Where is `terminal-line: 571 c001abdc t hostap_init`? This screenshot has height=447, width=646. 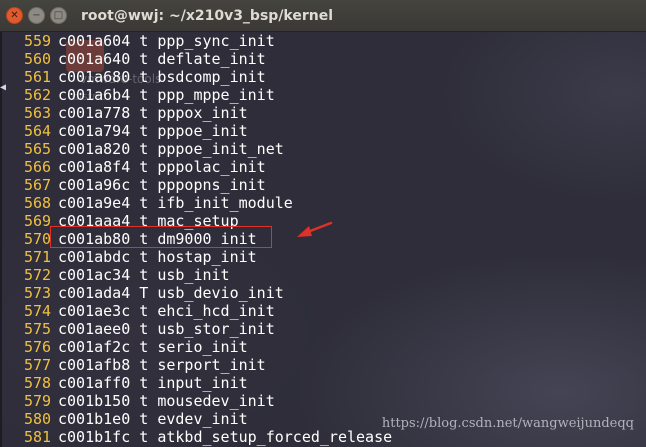
terminal-line: 571 c001abdc t hostap_init is located at coordinates (140, 257).